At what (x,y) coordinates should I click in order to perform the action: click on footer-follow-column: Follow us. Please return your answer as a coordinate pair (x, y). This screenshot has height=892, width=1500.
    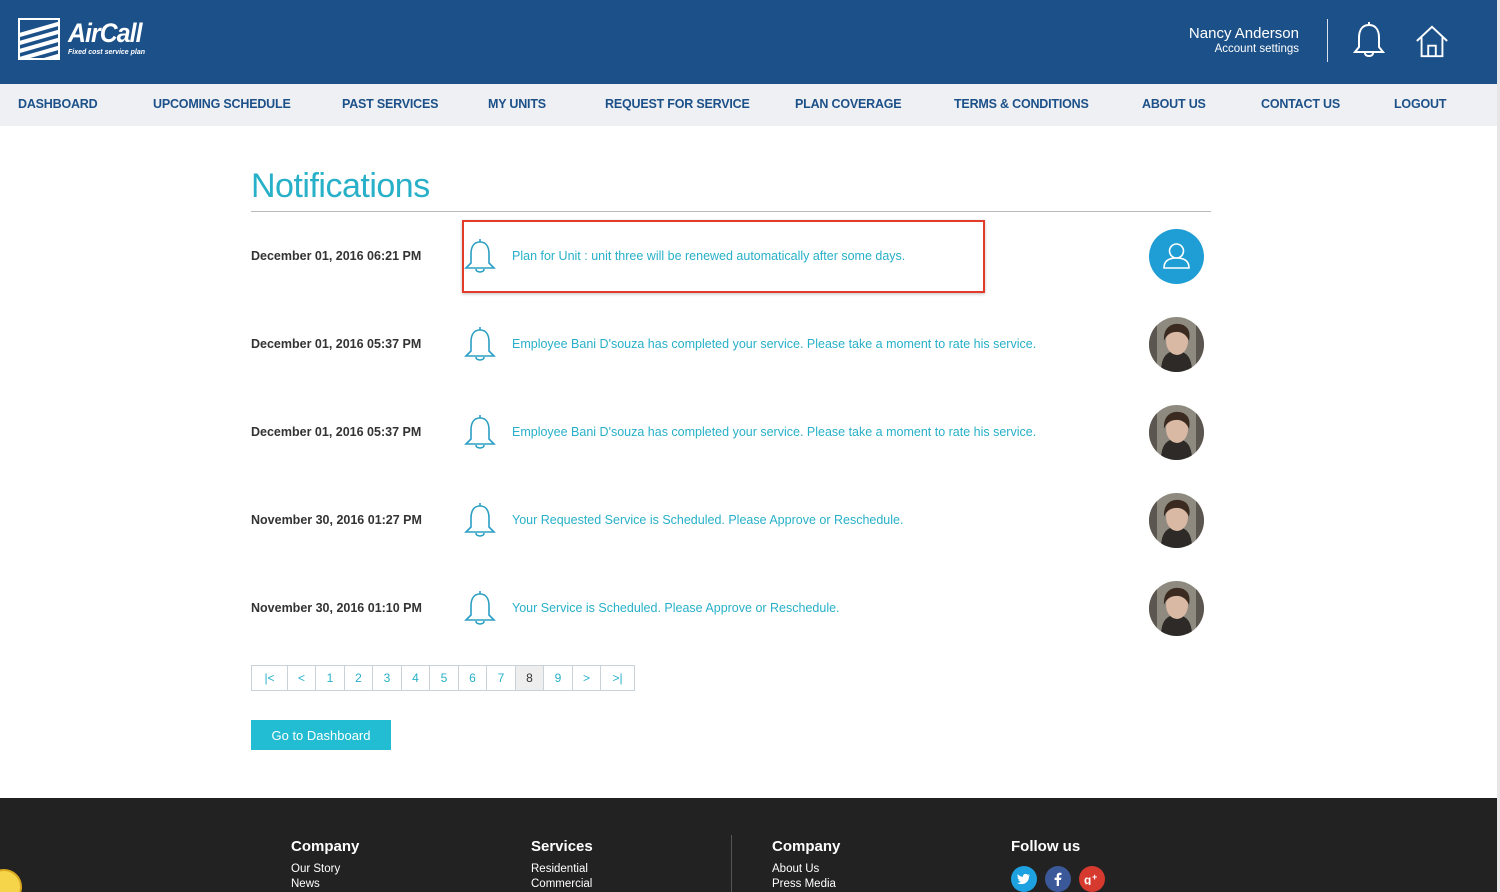
    Looking at the image, I should click on (1045, 850).